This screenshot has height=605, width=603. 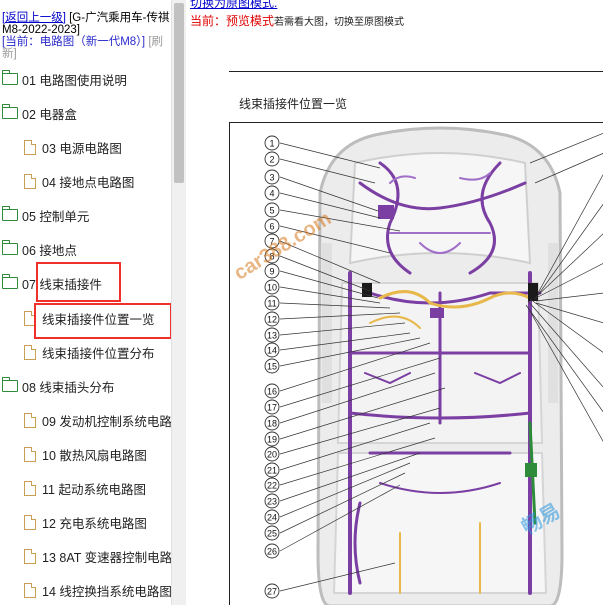 I want to click on tree-folder: 06 接地点, so click(x=39, y=249).